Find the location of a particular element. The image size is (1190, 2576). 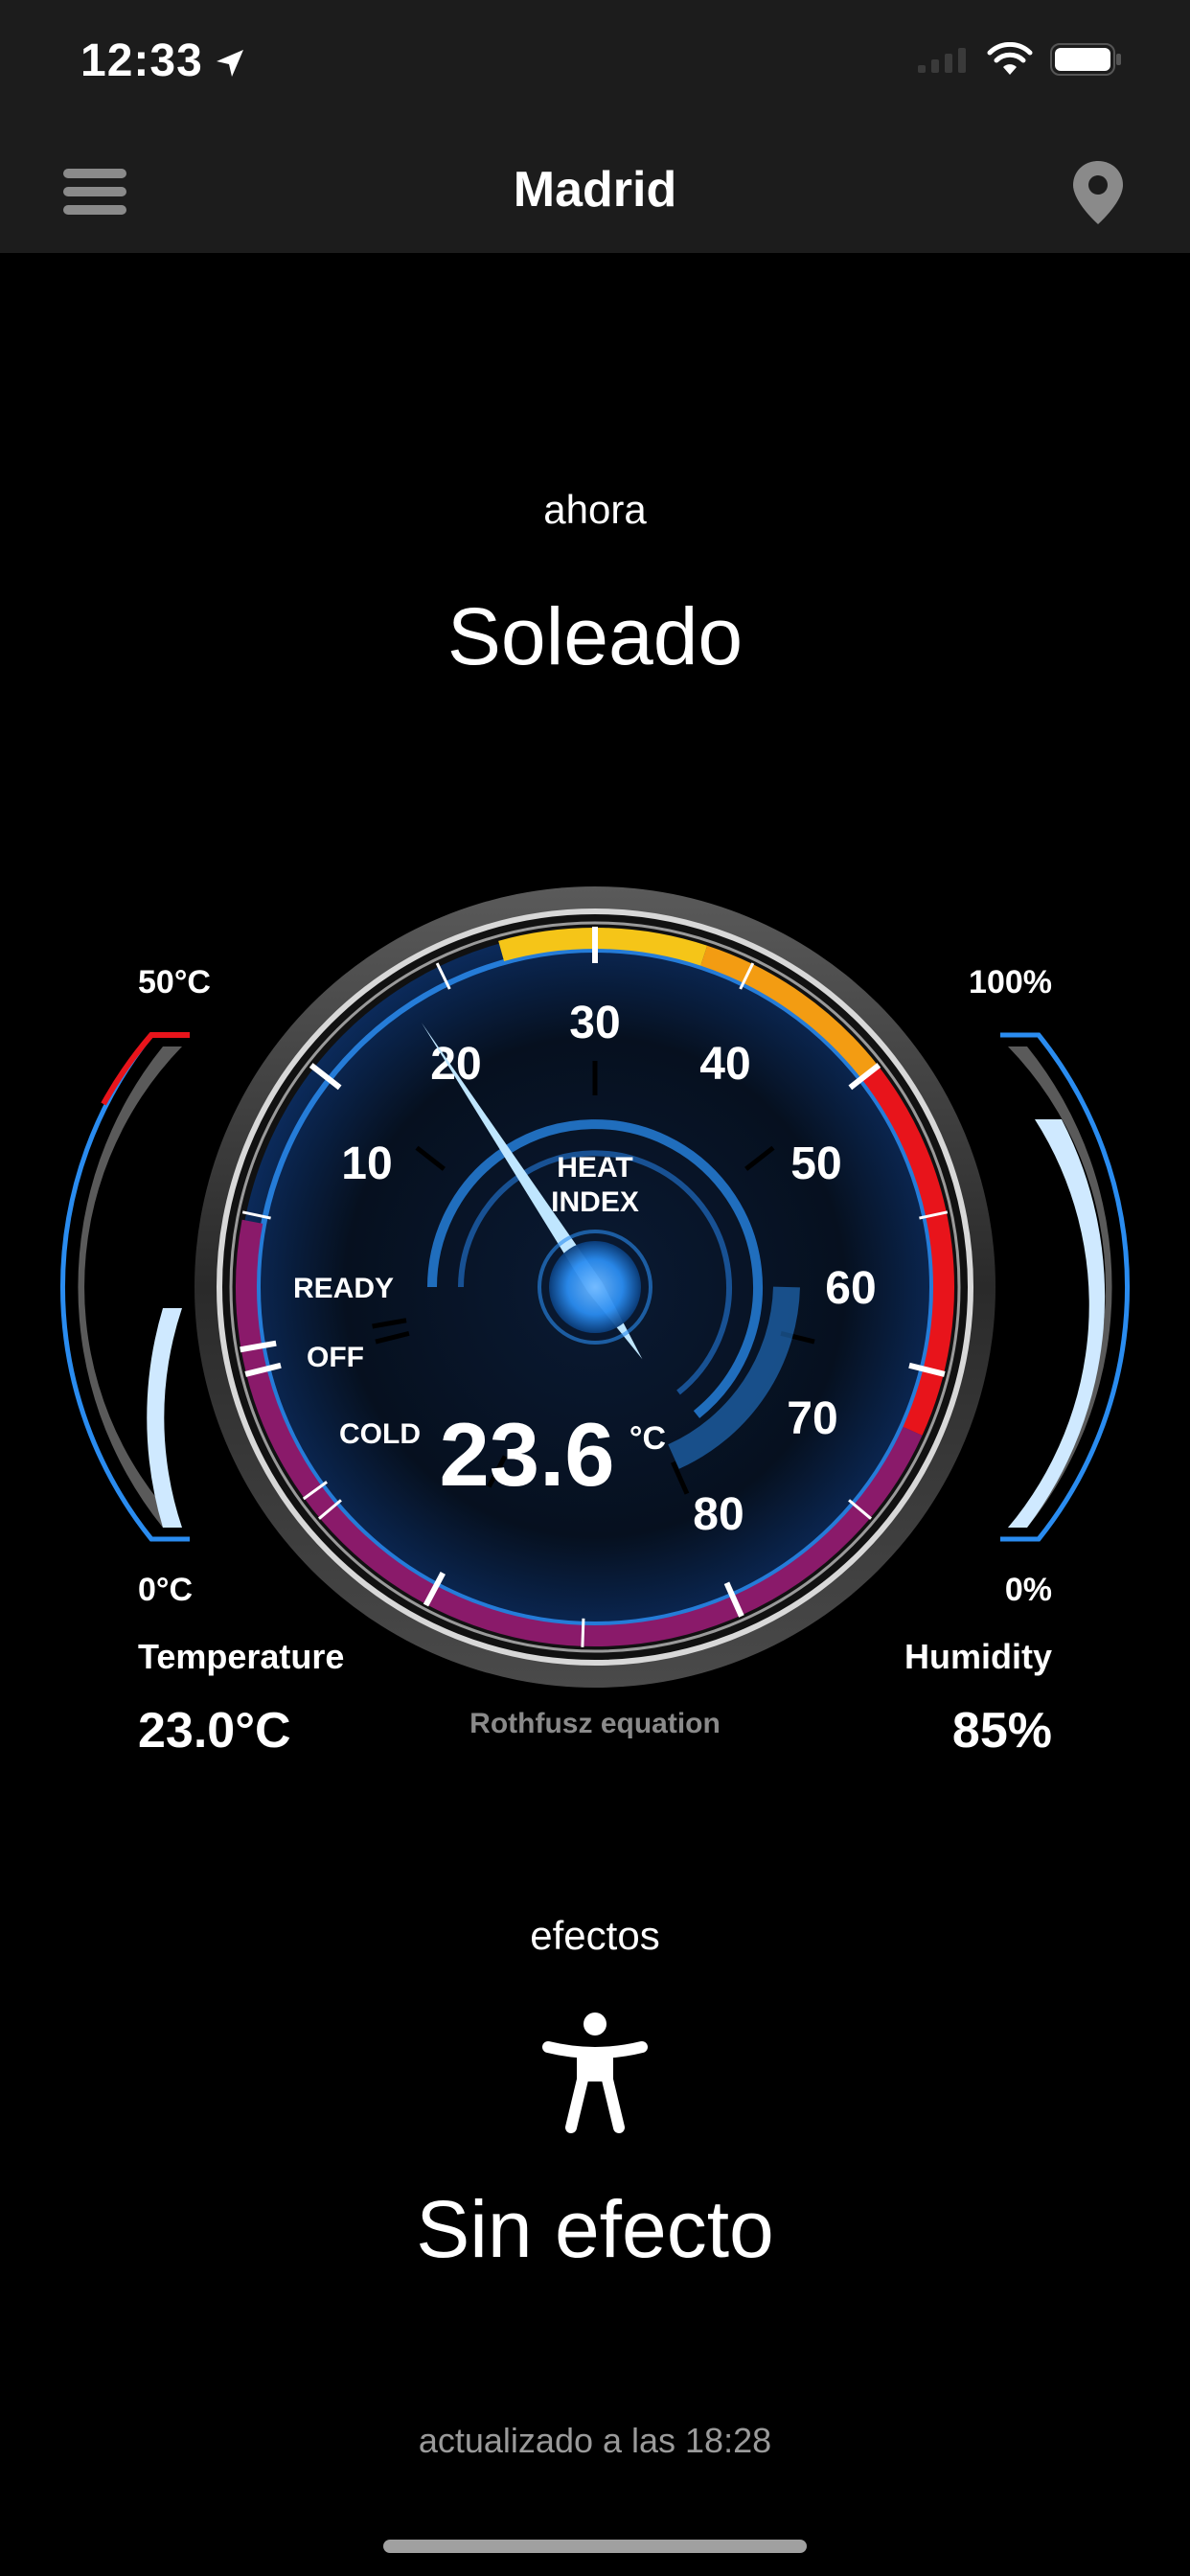

heat-index-unit: °C is located at coordinates (648, 1438).